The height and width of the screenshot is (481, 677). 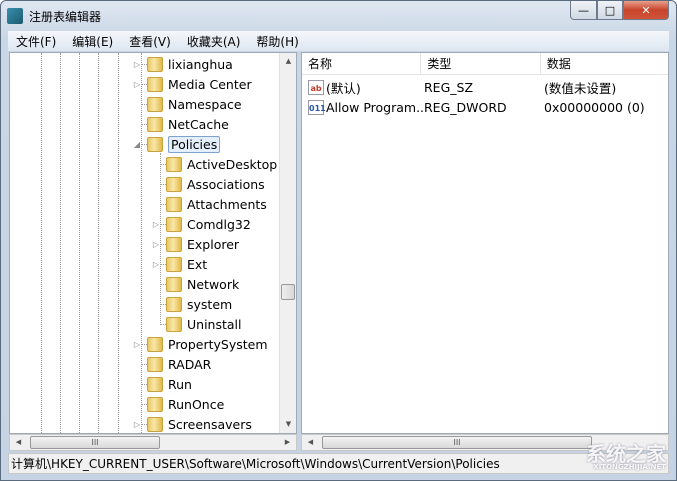 What do you see at coordinates (481, 64) in the screenshot?
I see `column-header-type: 类型` at bounding box center [481, 64].